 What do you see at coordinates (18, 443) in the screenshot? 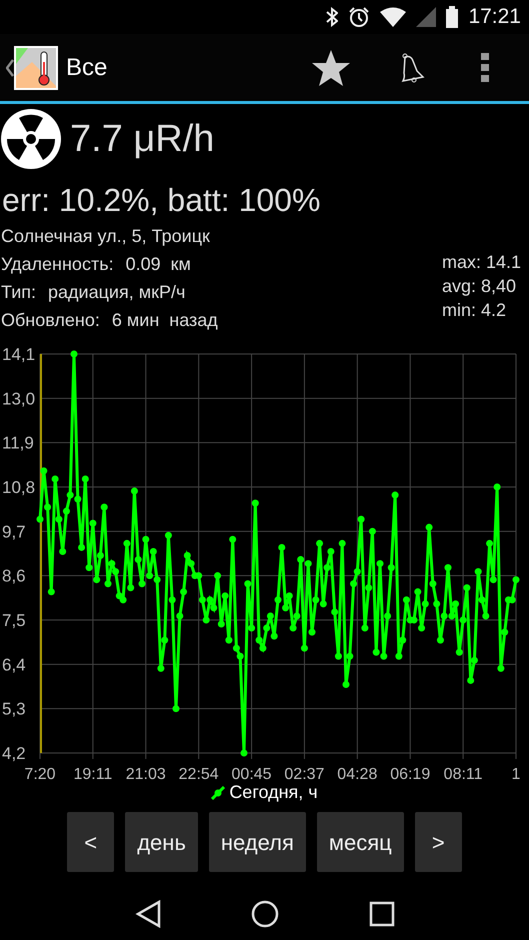
I see `y-tick-label: 11,9` at bounding box center [18, 443].